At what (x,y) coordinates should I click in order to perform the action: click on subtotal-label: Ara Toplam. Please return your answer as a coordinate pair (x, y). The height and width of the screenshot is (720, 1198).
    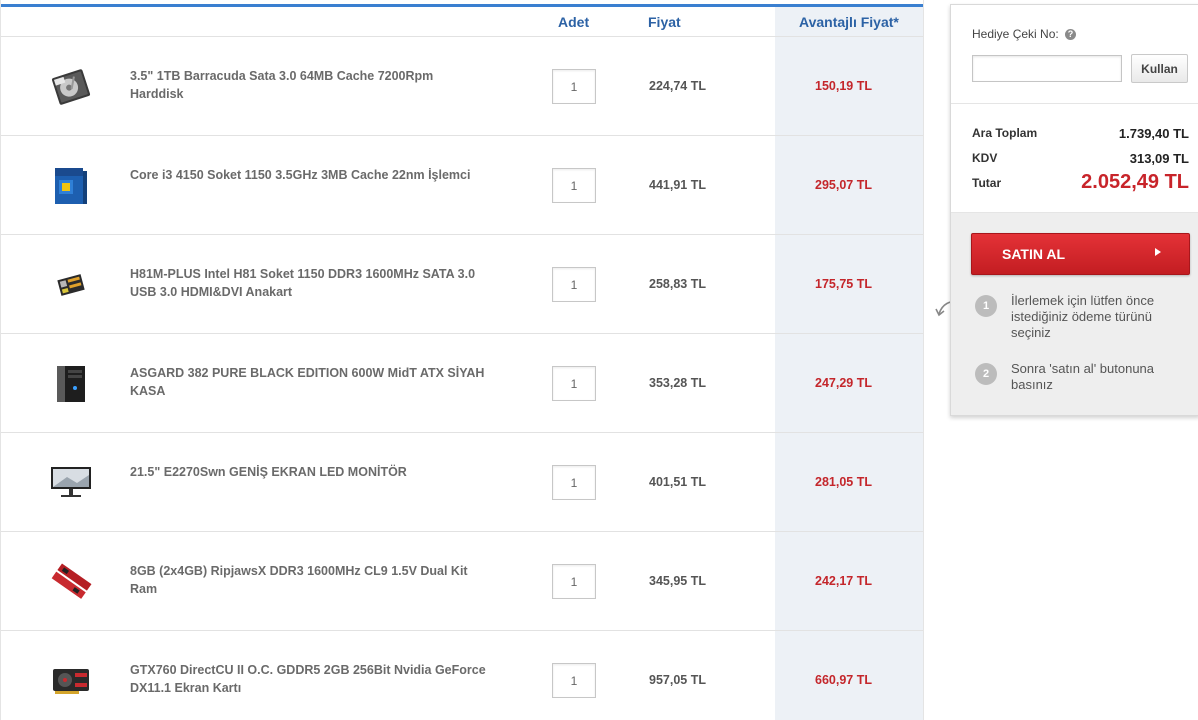
    Looking at the image, I should click on (1005, 133).